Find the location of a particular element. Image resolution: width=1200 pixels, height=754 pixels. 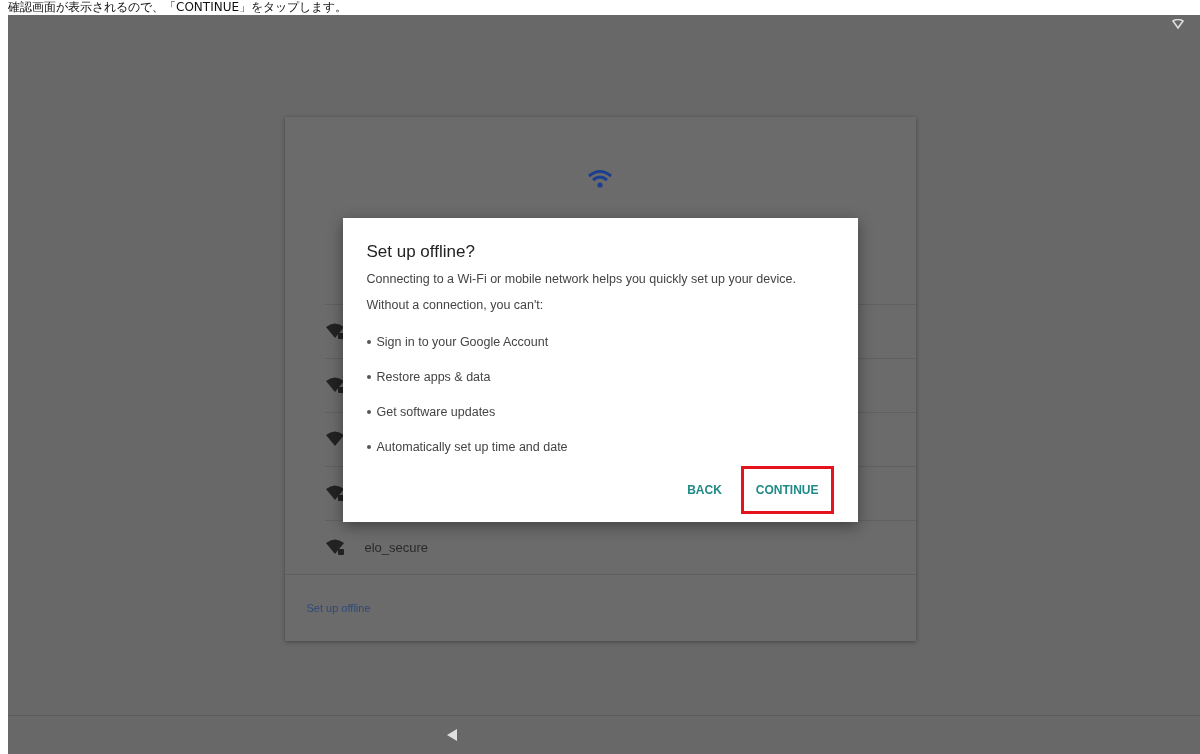

list-item: Sign in to your Google Account is located at coordinates (462, 341).